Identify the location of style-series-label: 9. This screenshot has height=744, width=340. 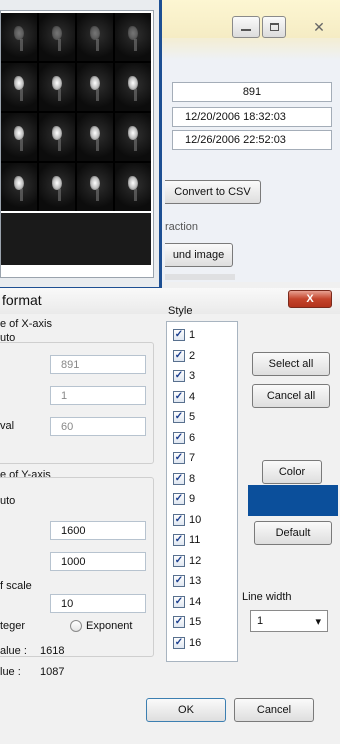
(192, 499).